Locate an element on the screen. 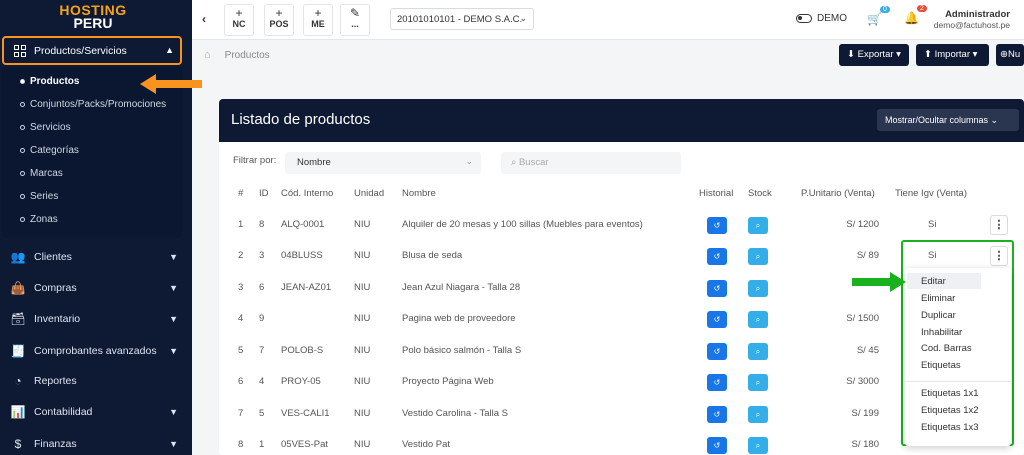 The image size is (1024, 455). search-input: ⌕ Buscar is located at coordinates (591, 163).